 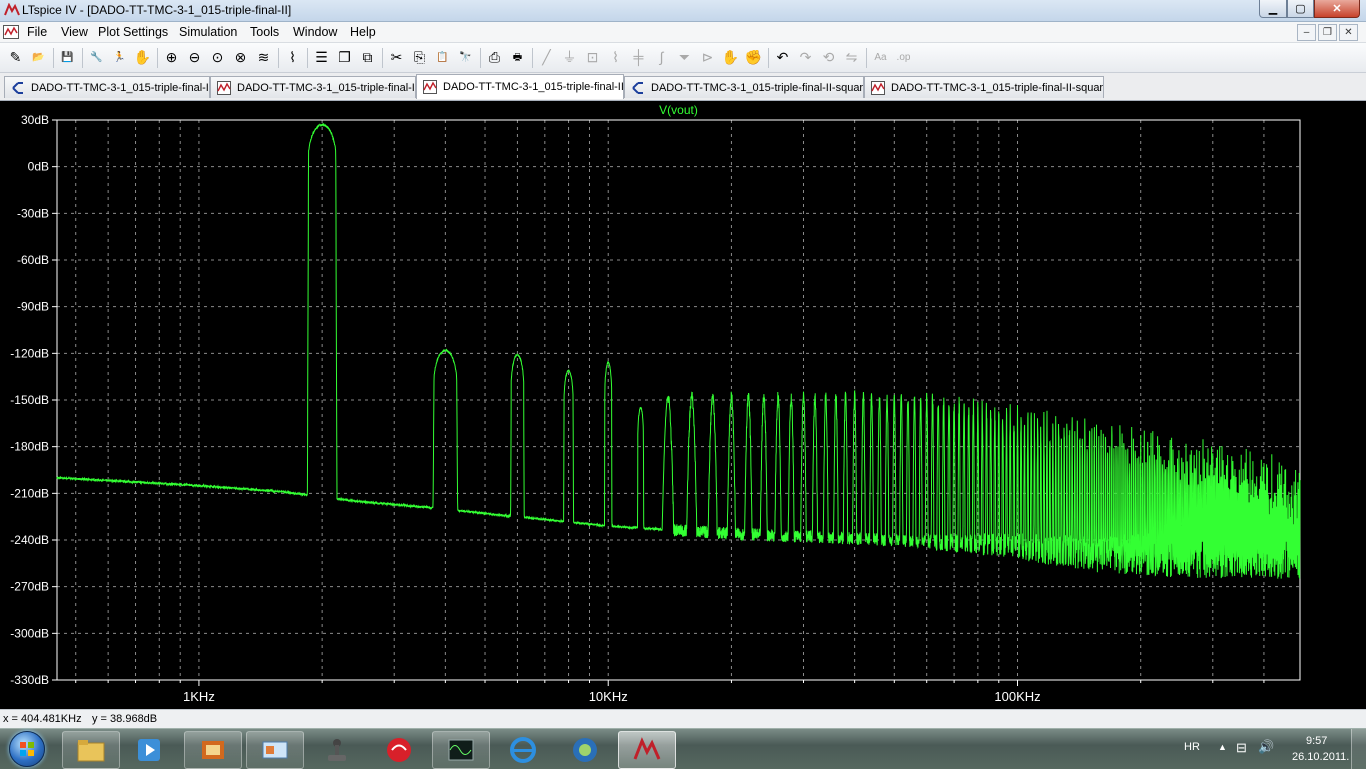 What do you see at coordinates (199, 696) in the screenshot?
I see `x-tick-label: 1KHz` at bounding box center [199, 696].